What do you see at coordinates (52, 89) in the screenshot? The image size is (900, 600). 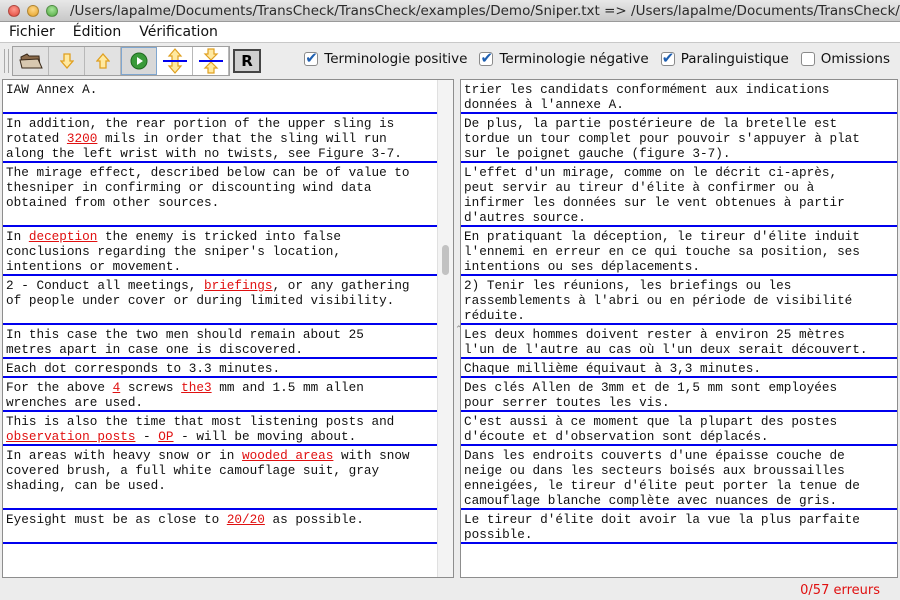 I see `segment-text: IAW Annex A.` at bounding box center [52, 89].